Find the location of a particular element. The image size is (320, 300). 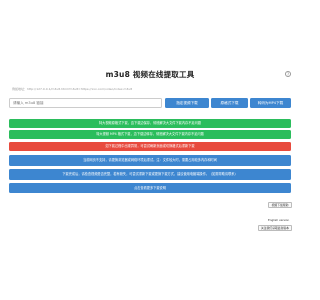

follow-us-button: 关注我们获取最新版本 is located at coordinates (275, 228).